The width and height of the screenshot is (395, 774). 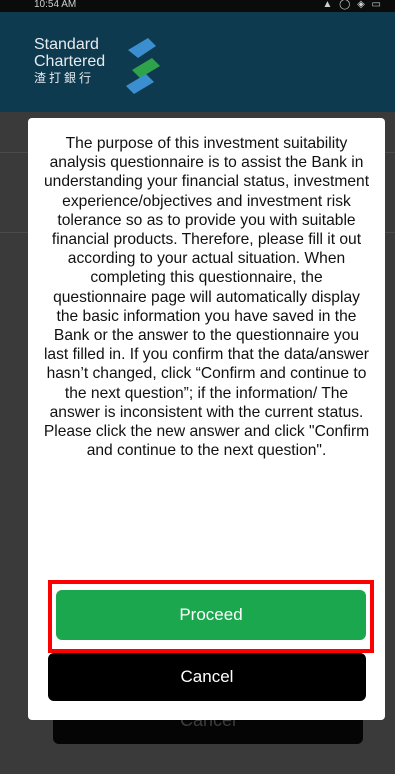 I want to click on brand-line-2: Chartered, so click(x=70, y=61).